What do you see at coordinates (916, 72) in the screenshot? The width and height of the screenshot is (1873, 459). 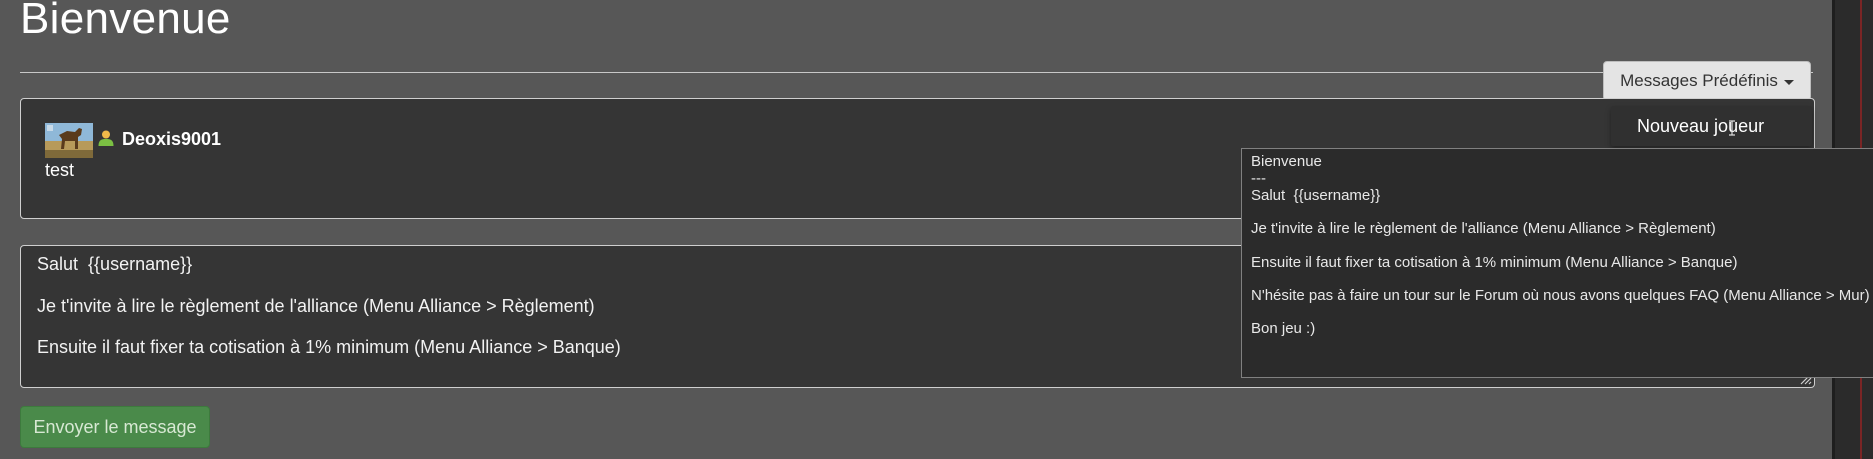 I see `title-divider` at bounding box center [916, 72].